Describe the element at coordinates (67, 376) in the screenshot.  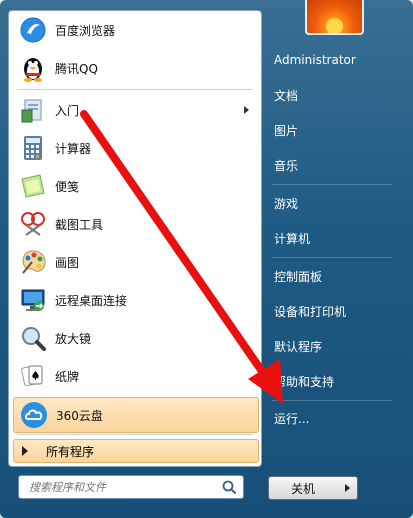
I see `start-item-label: 纸牌` at that location.